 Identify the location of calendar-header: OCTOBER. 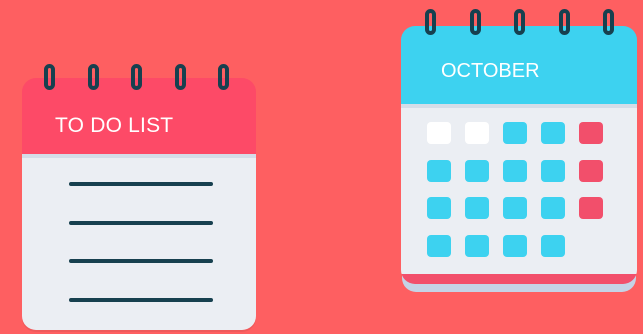
(519, 65).